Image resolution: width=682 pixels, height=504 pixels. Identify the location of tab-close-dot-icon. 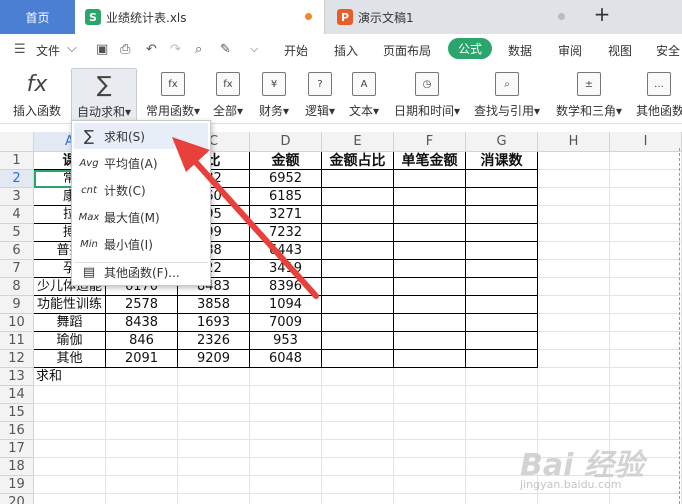
(561, 16).